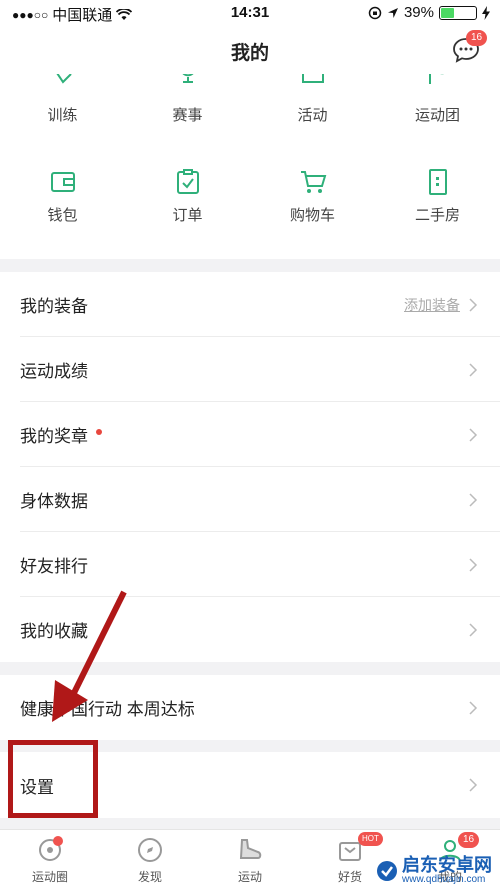  I want to click on grid-item-competition: 赛事, so click(187, 99).